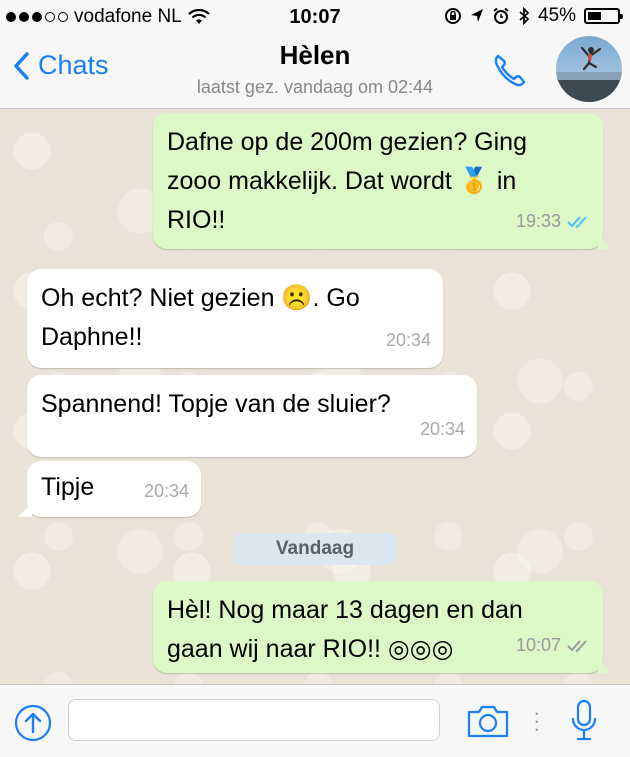 The height and width of the screenshot is (757, 630). I want to click on camera-icon, so click(488, 721).